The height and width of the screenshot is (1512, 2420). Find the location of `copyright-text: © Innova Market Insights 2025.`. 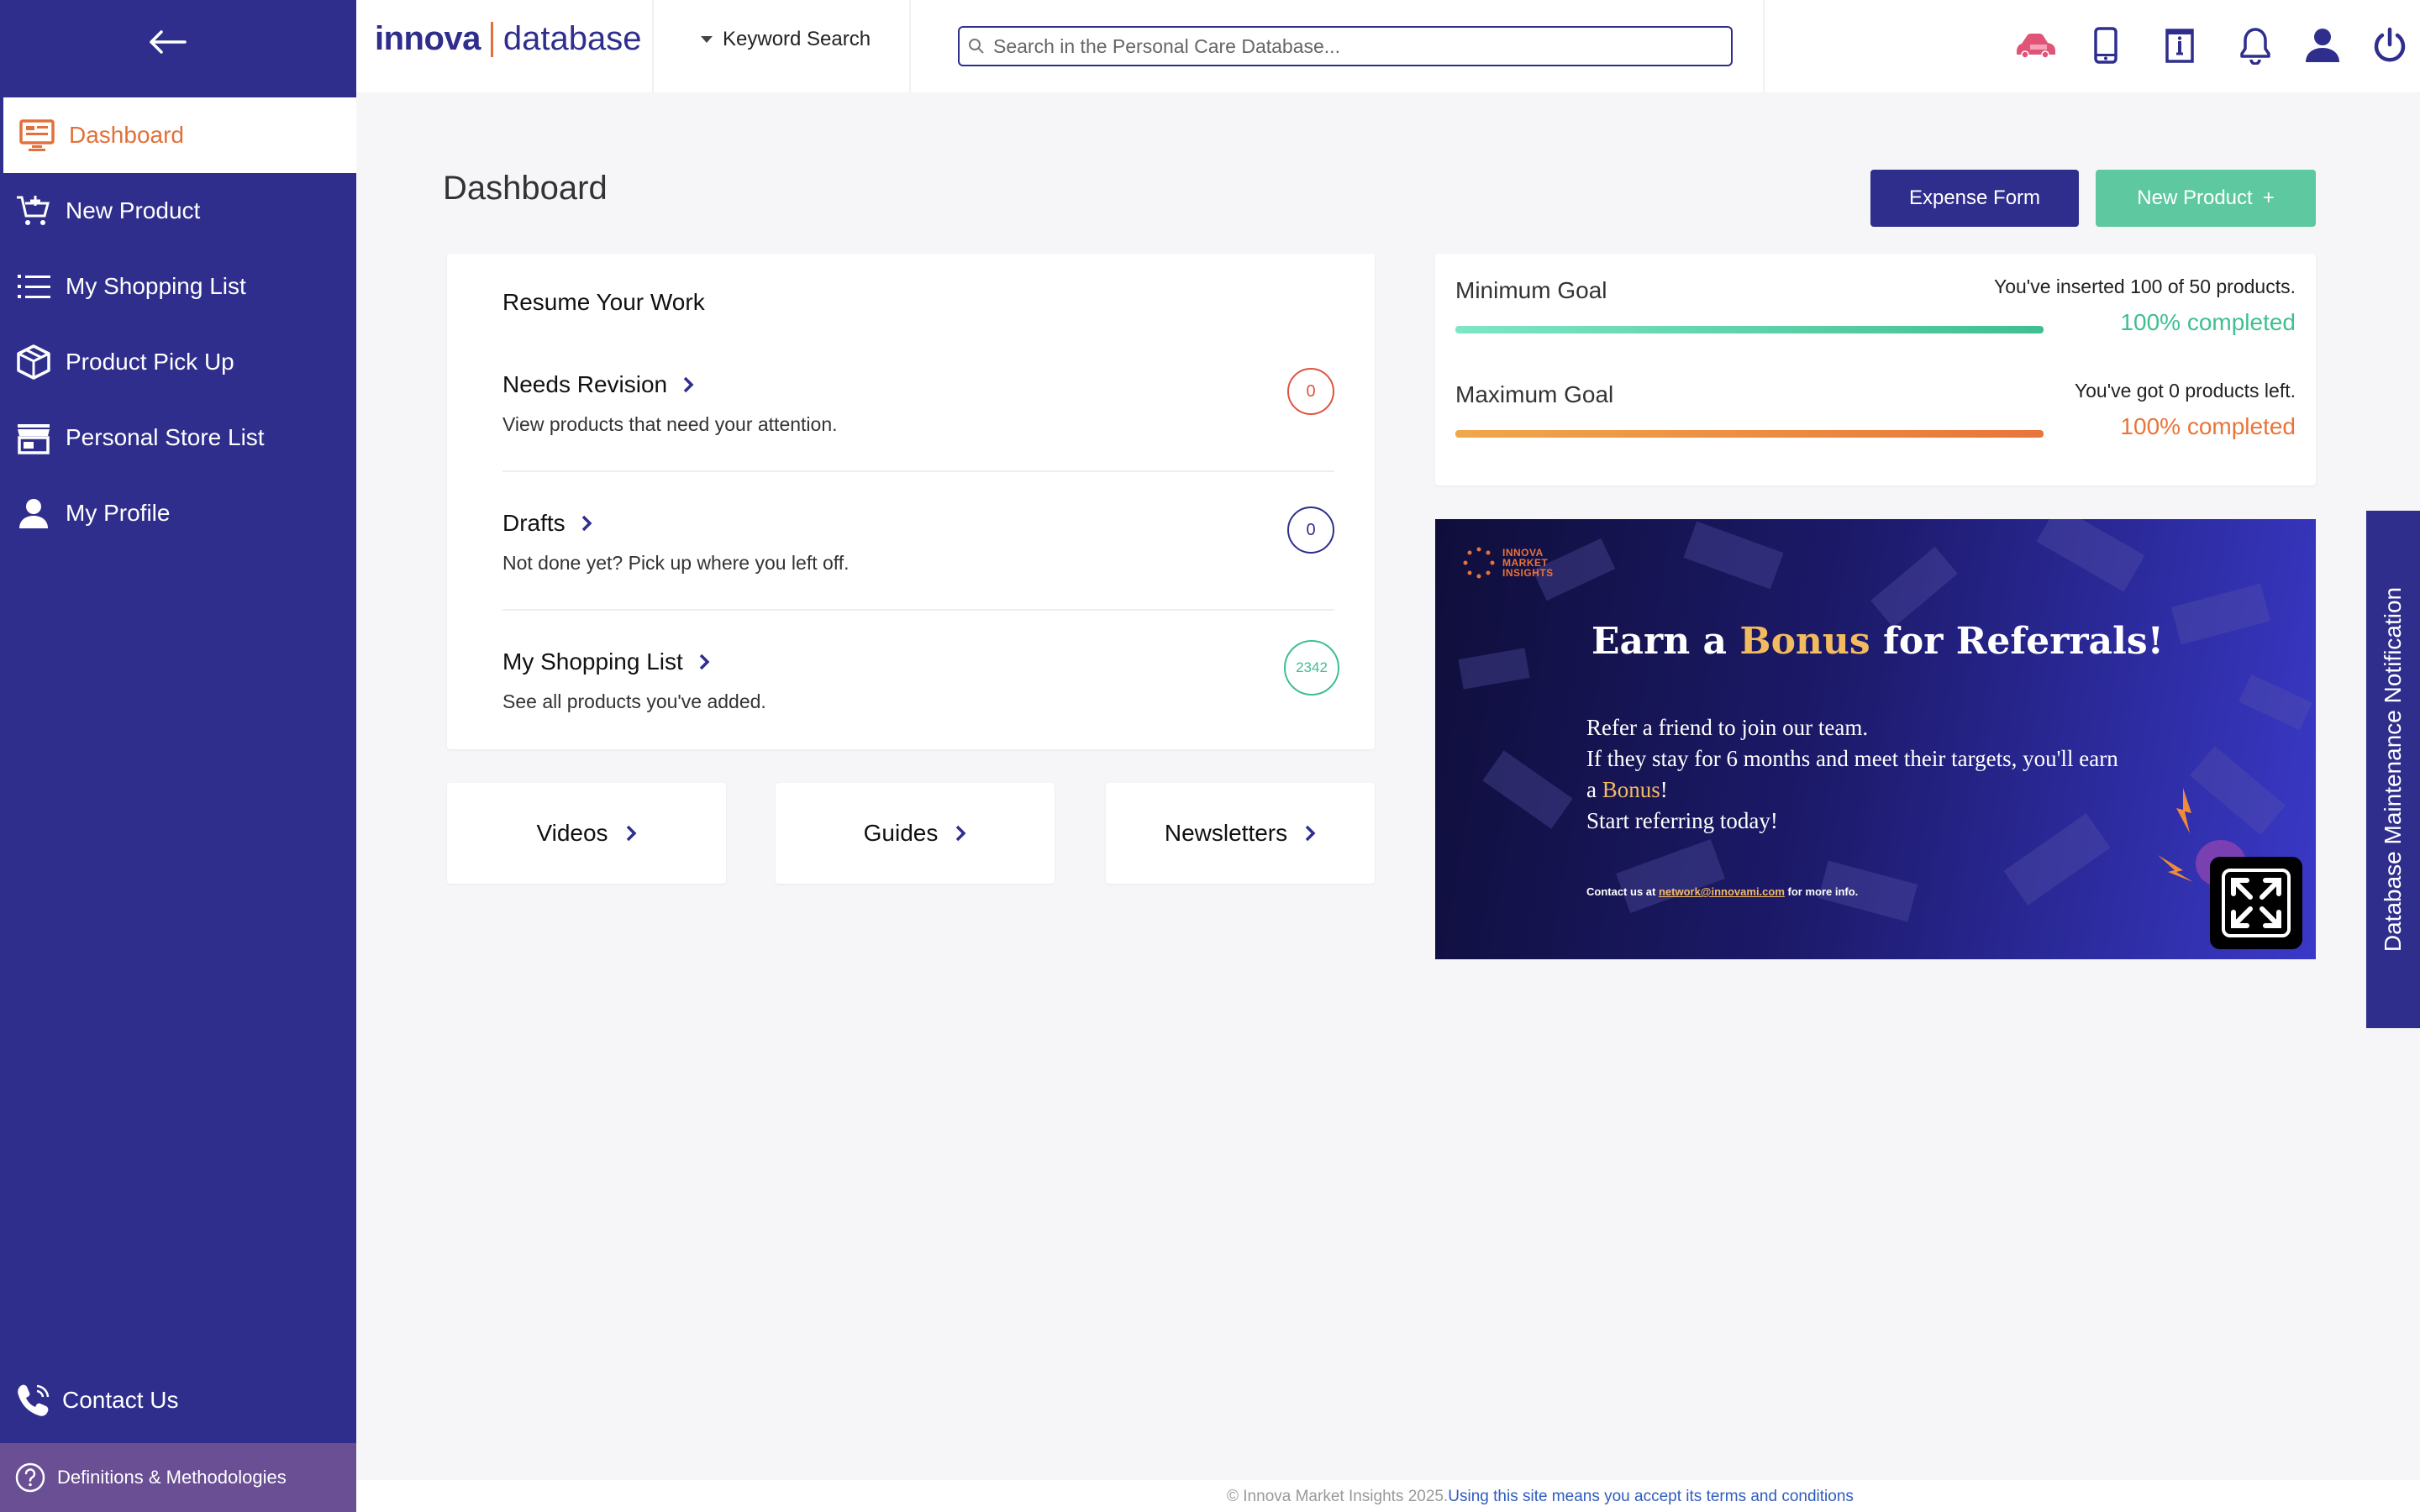

copyright-text: © Innova Market Insights 2025. is located at coordinates (1338, 1496).